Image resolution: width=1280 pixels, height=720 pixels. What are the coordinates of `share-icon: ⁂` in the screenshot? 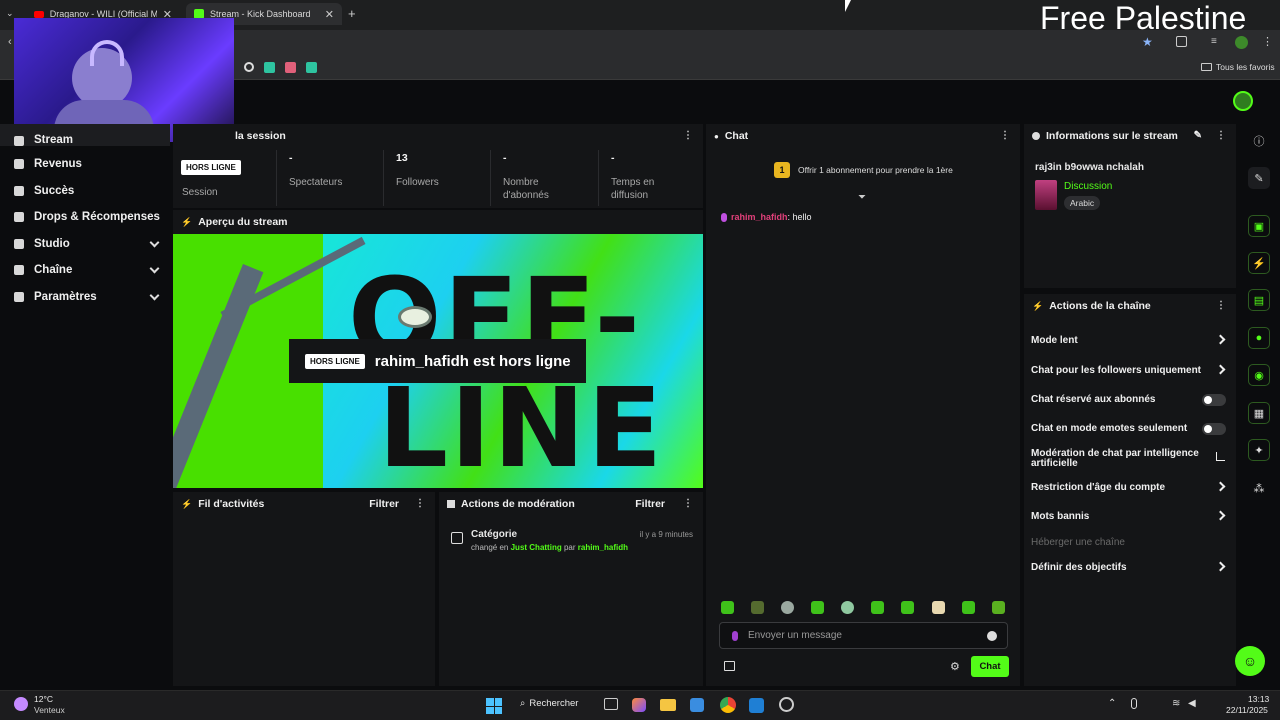 It's located at (1259, 488).